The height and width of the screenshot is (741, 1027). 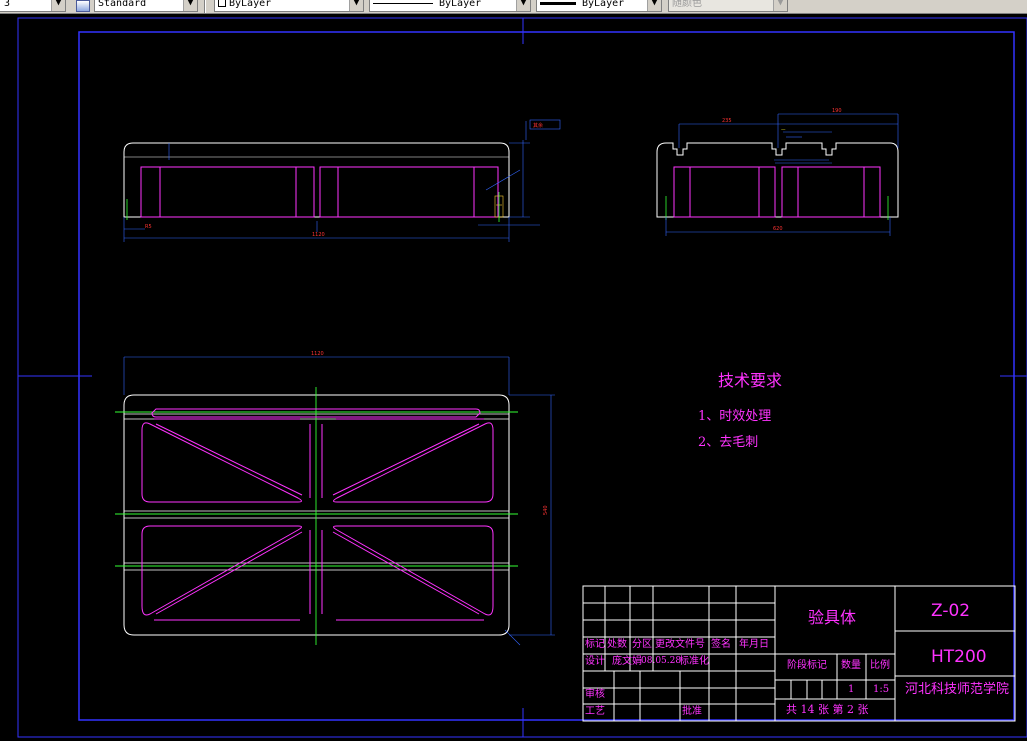 What do you see at coordinates (680, 644) in the screenshot?
I see `tb-header-change-doc: 更改文件号` at bounding box center [680, 644].